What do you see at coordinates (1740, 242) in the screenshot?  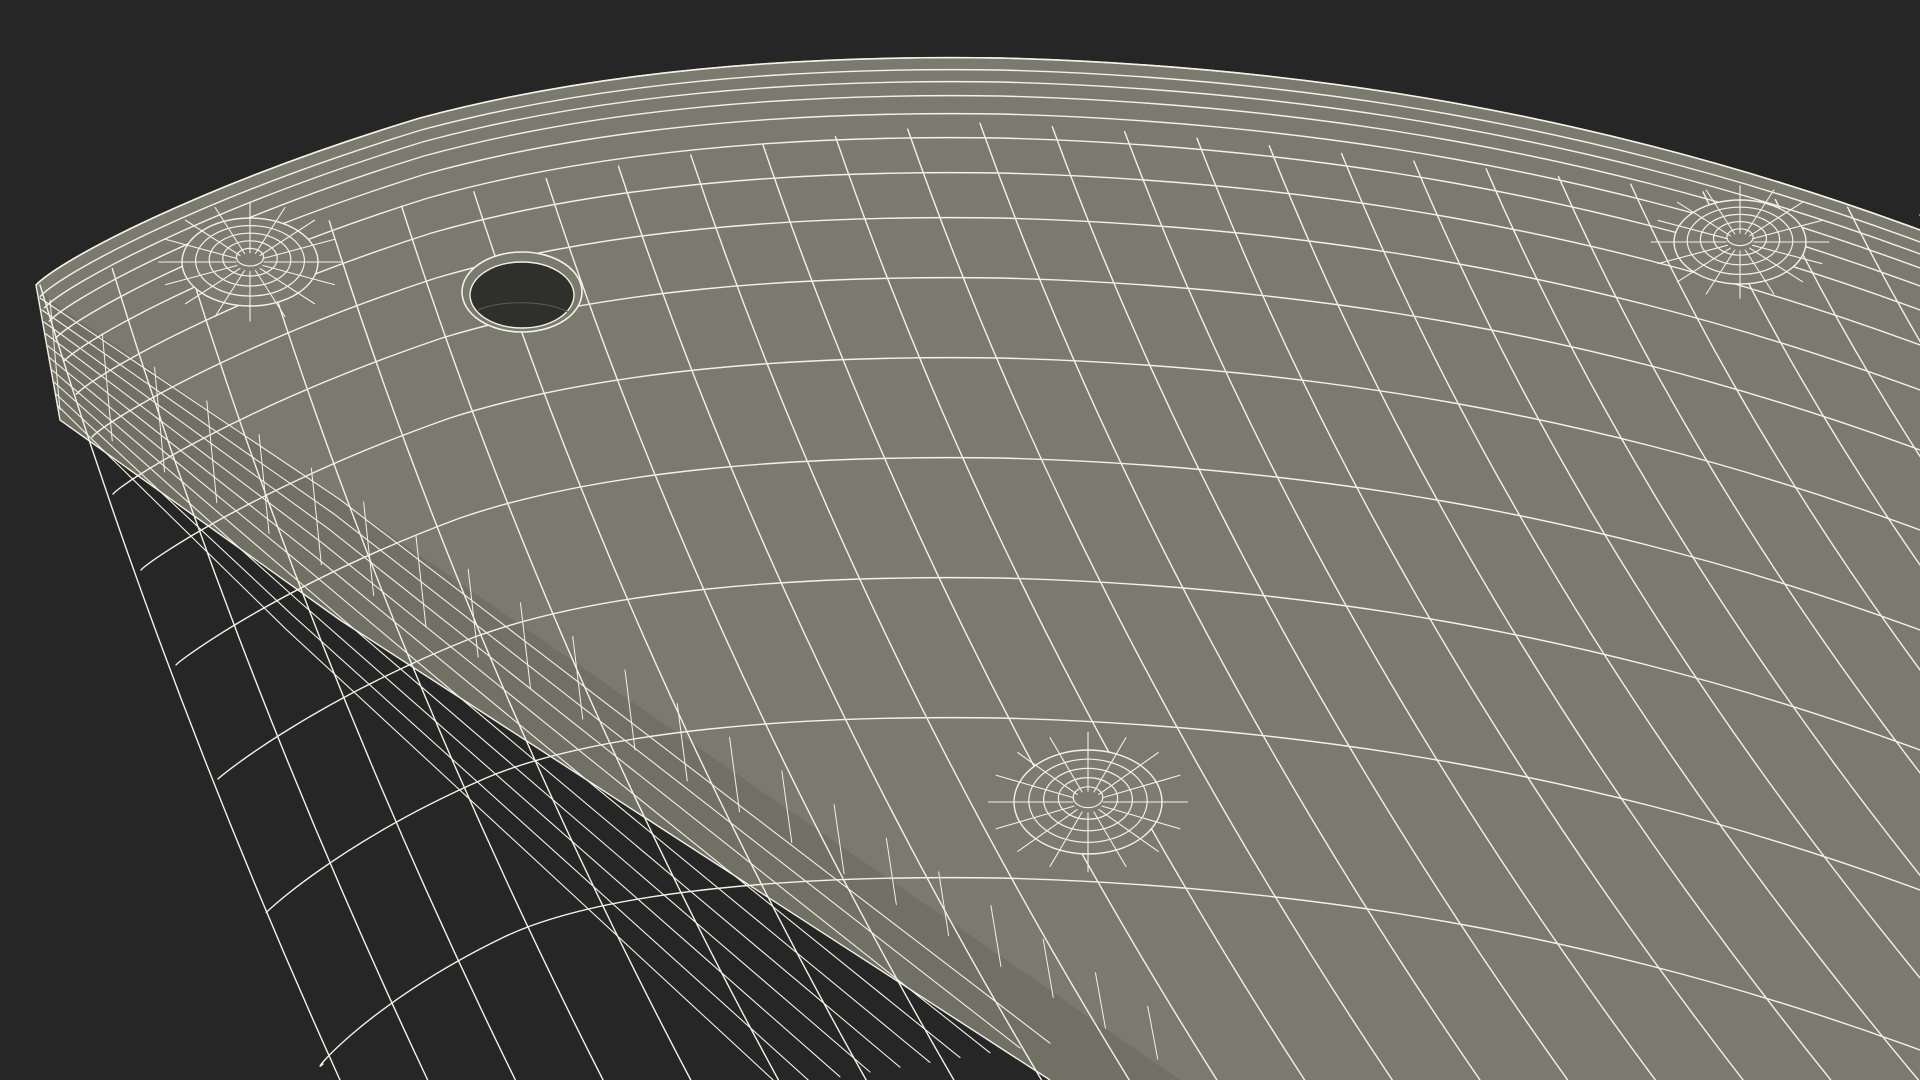 I see `screw-head-right` at bounding box center [1740, 242].